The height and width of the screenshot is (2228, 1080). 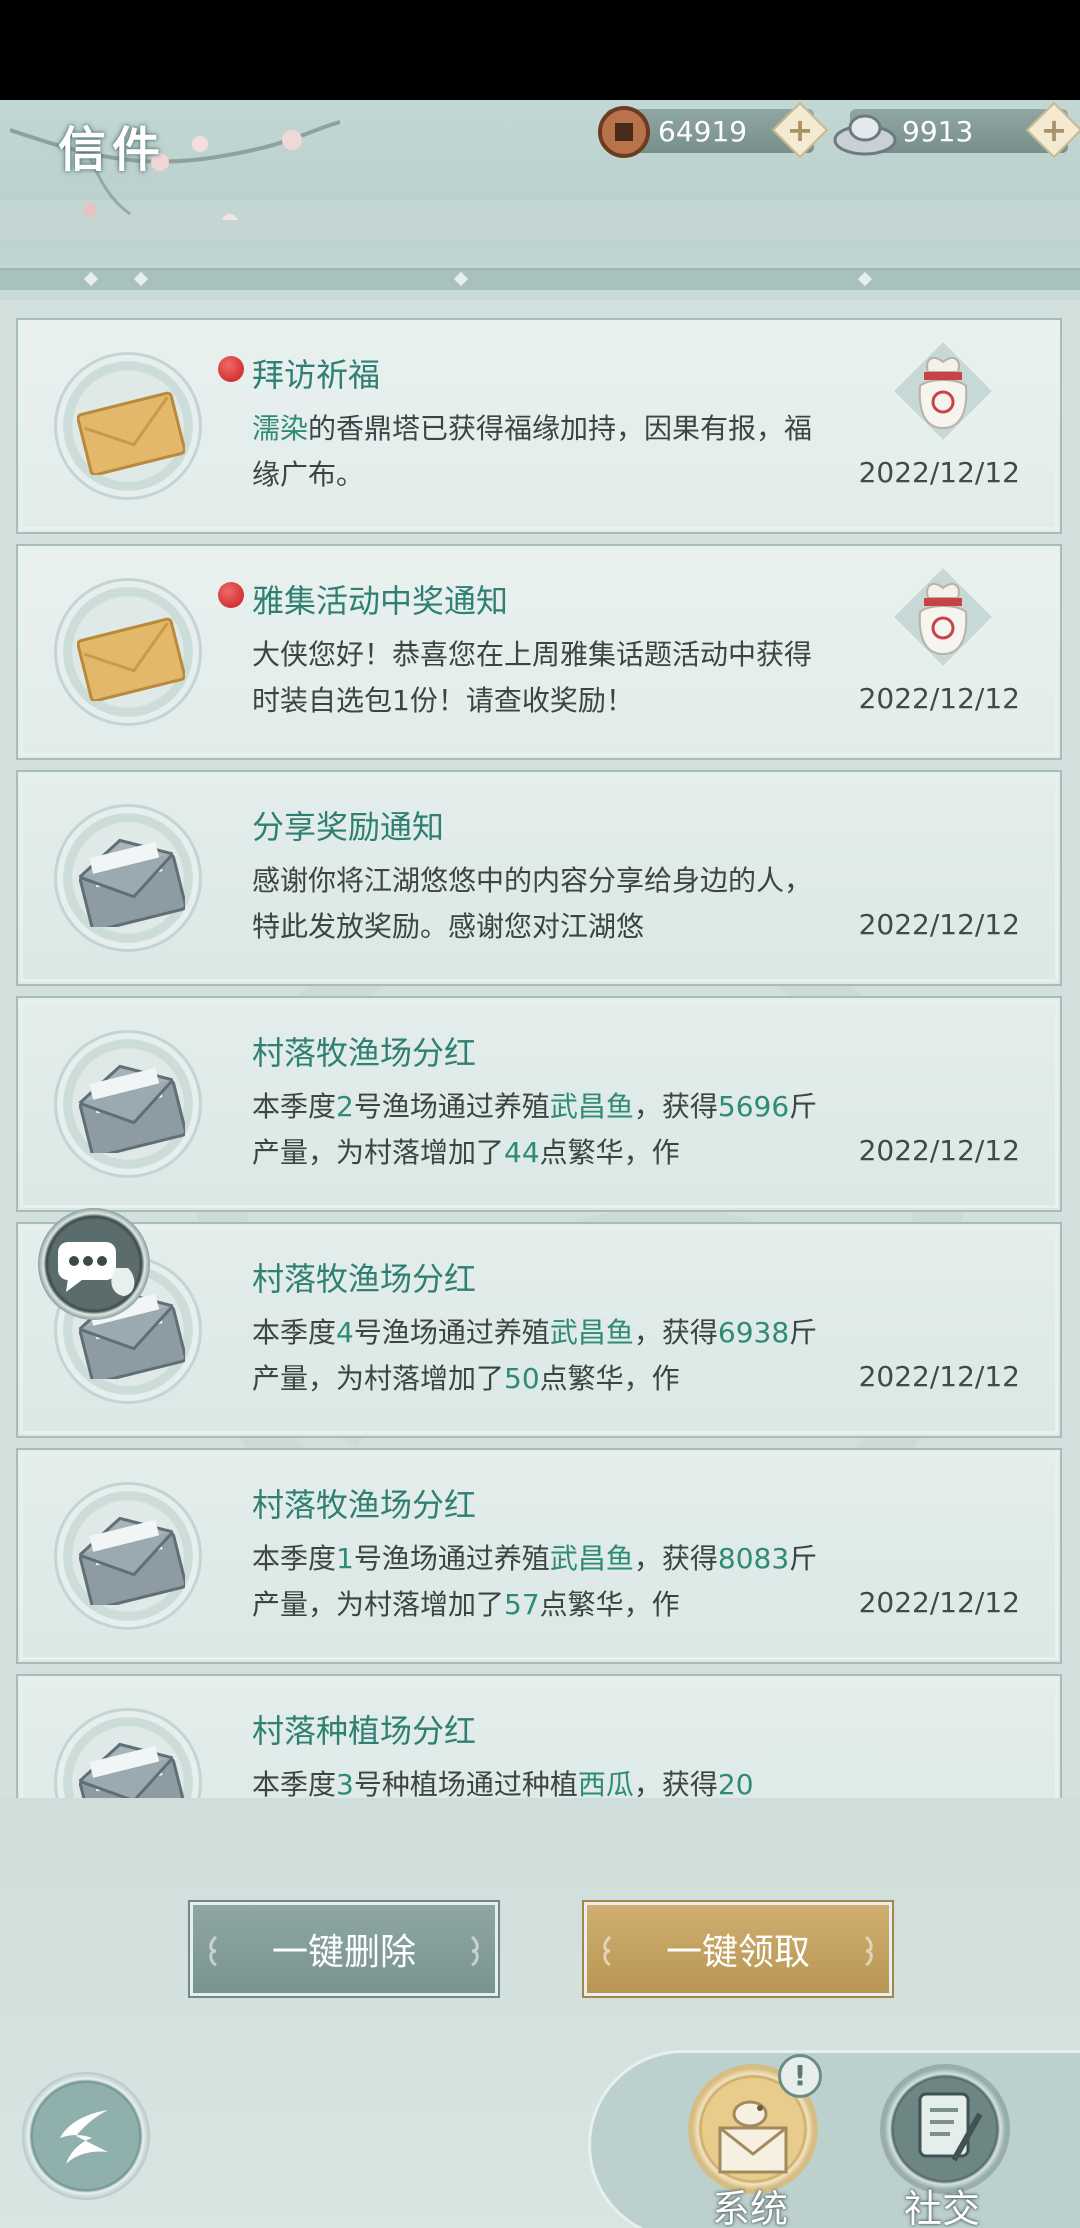 What do you see at coordinates (753, 1106) in the screenshot?
I see `highlighted-text: 5696` at bounding box center [753, 1106].